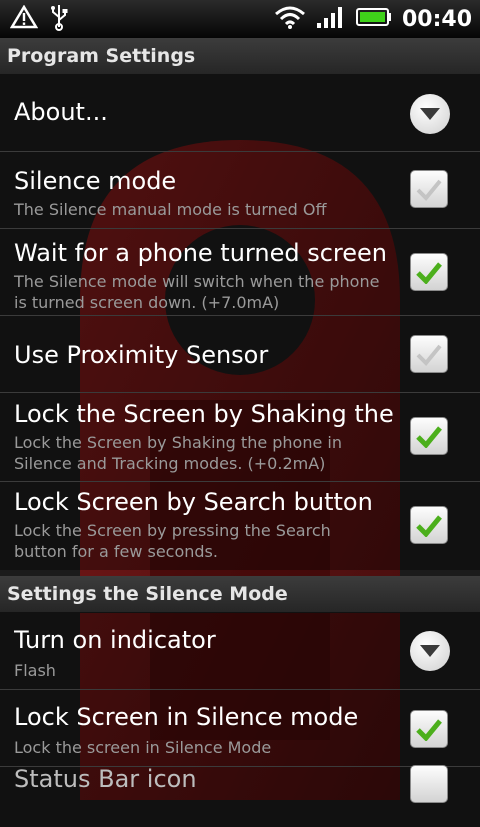 This screenshot has width=480, height=827. Describe the element at coordinates (141, 355) in the screenshot. I see `pref-title: Use Proximity Sensor` at that location.